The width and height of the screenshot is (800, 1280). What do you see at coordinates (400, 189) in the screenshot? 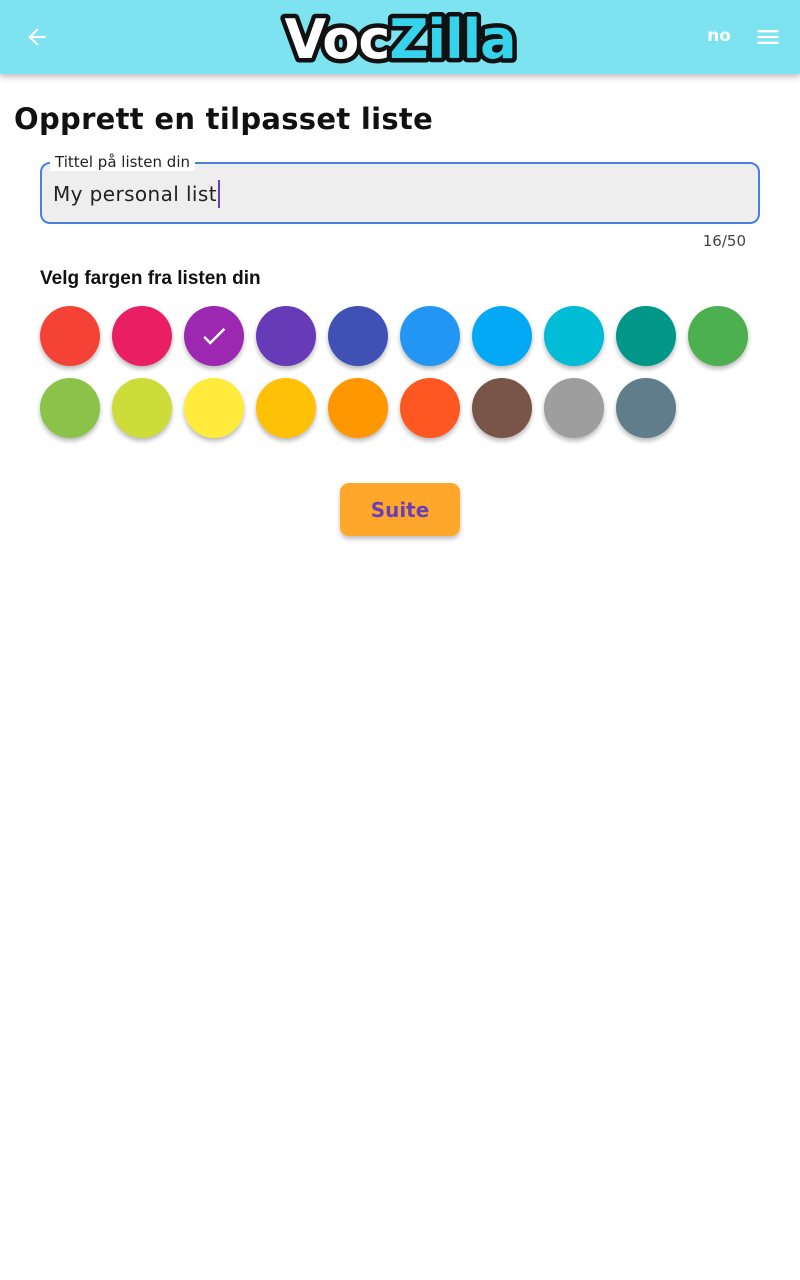
I see `list-title-field: Tittel på listen din My personal list` at bounding box center [400, 189].